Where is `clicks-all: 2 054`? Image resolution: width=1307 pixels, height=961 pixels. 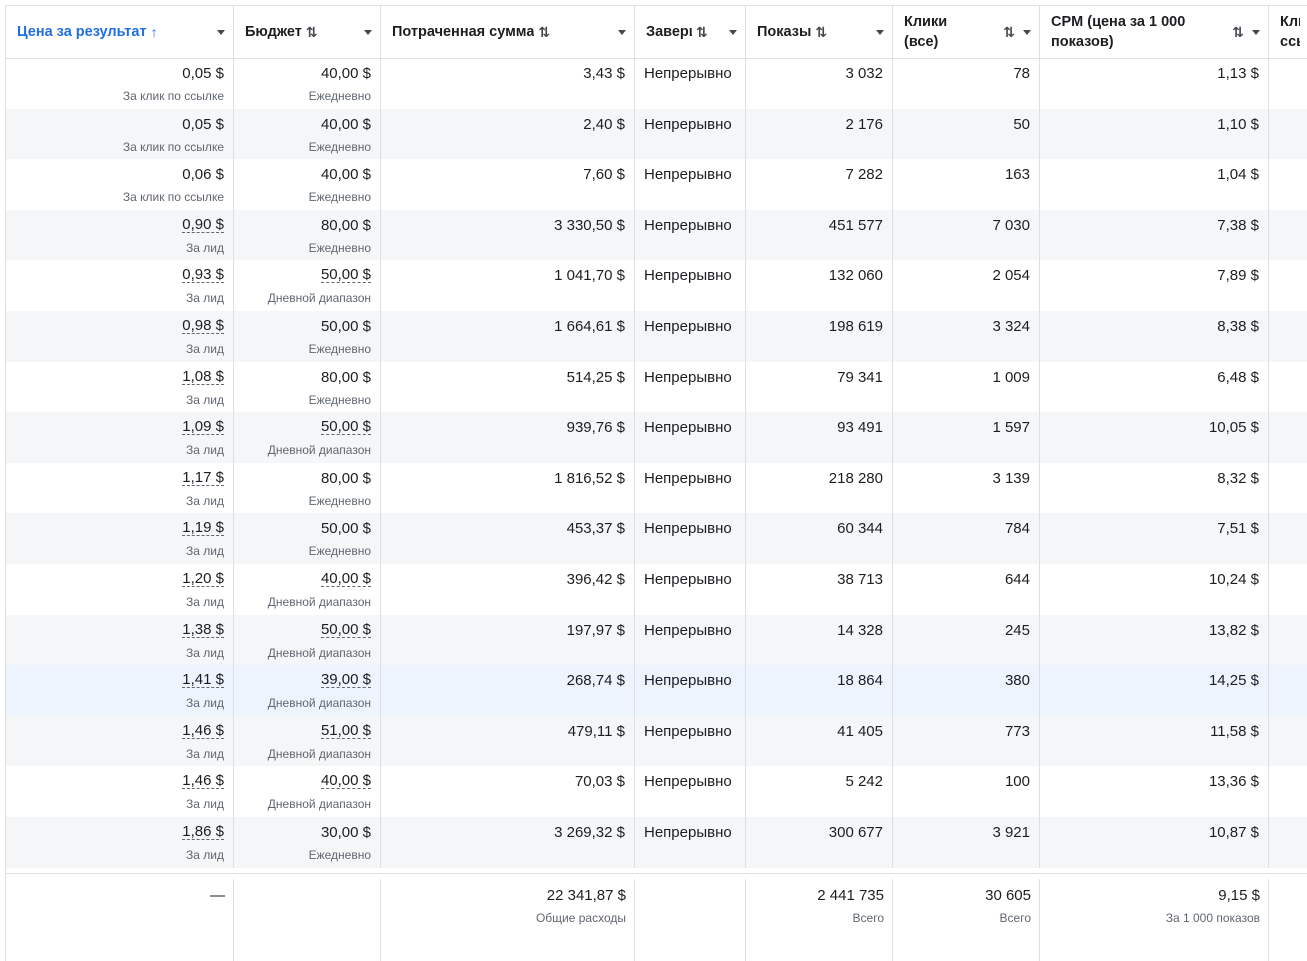 clicks-all: 2 054 is located at coordinates (1011, 276).